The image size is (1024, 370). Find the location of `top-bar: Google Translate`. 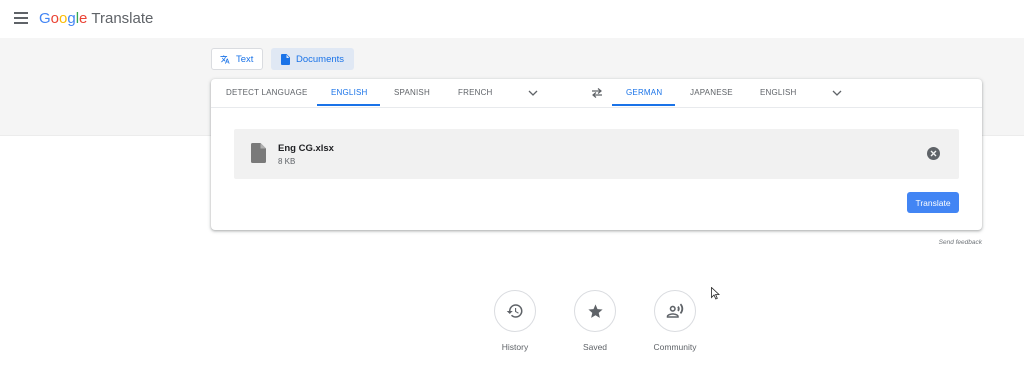

top-bar: Google Translate is located at coordinates (512, 19).